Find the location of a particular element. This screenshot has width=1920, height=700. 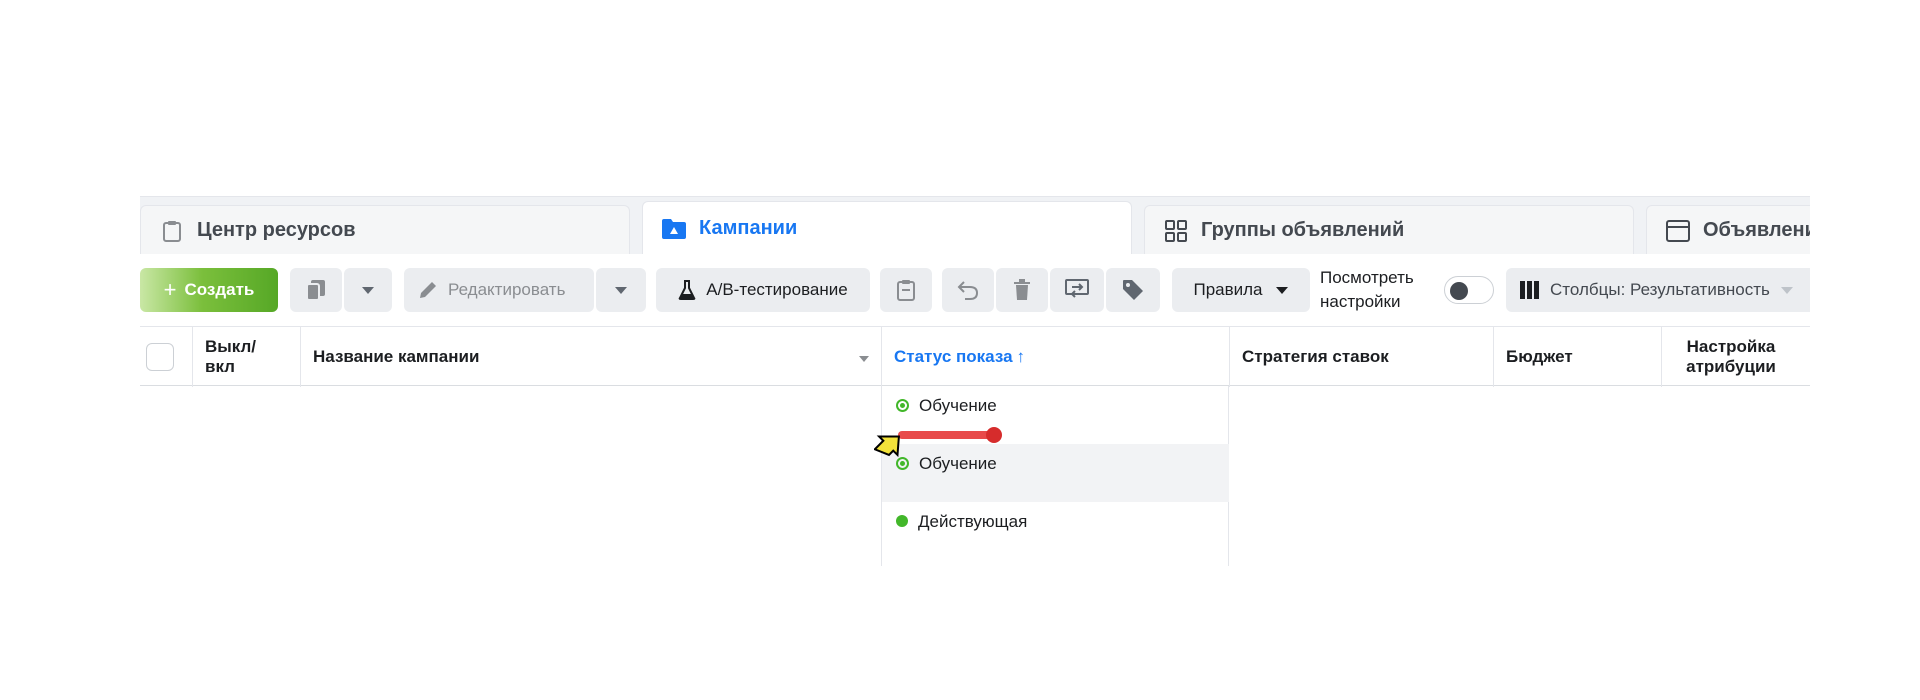

edit-button: Редактировать is located at coordinates (499, 290).